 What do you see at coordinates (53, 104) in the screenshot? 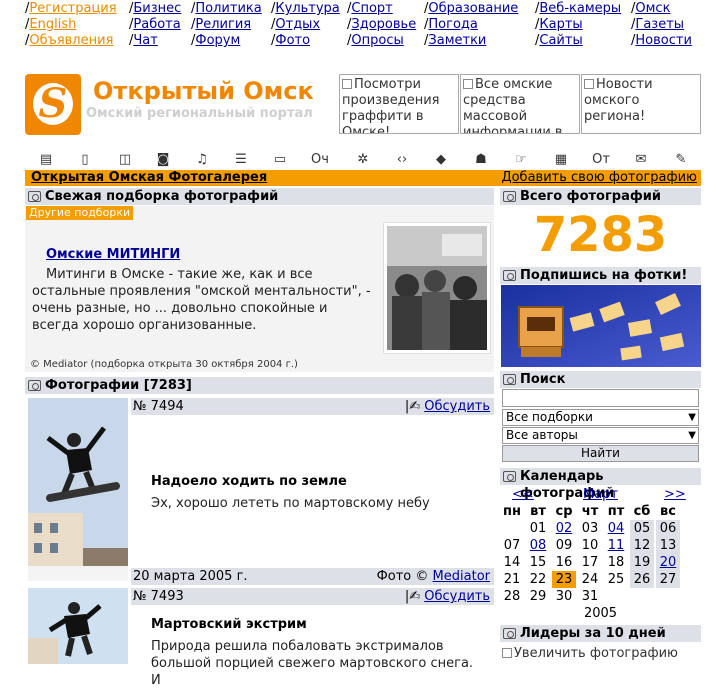
I see `site-logo: S` at bounding box center [53, 104].